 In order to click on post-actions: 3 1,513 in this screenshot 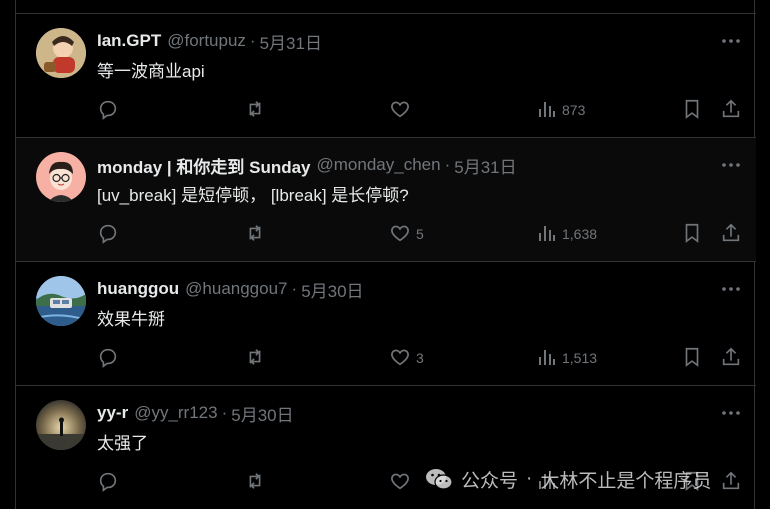, I will do `click(422, 358)`.